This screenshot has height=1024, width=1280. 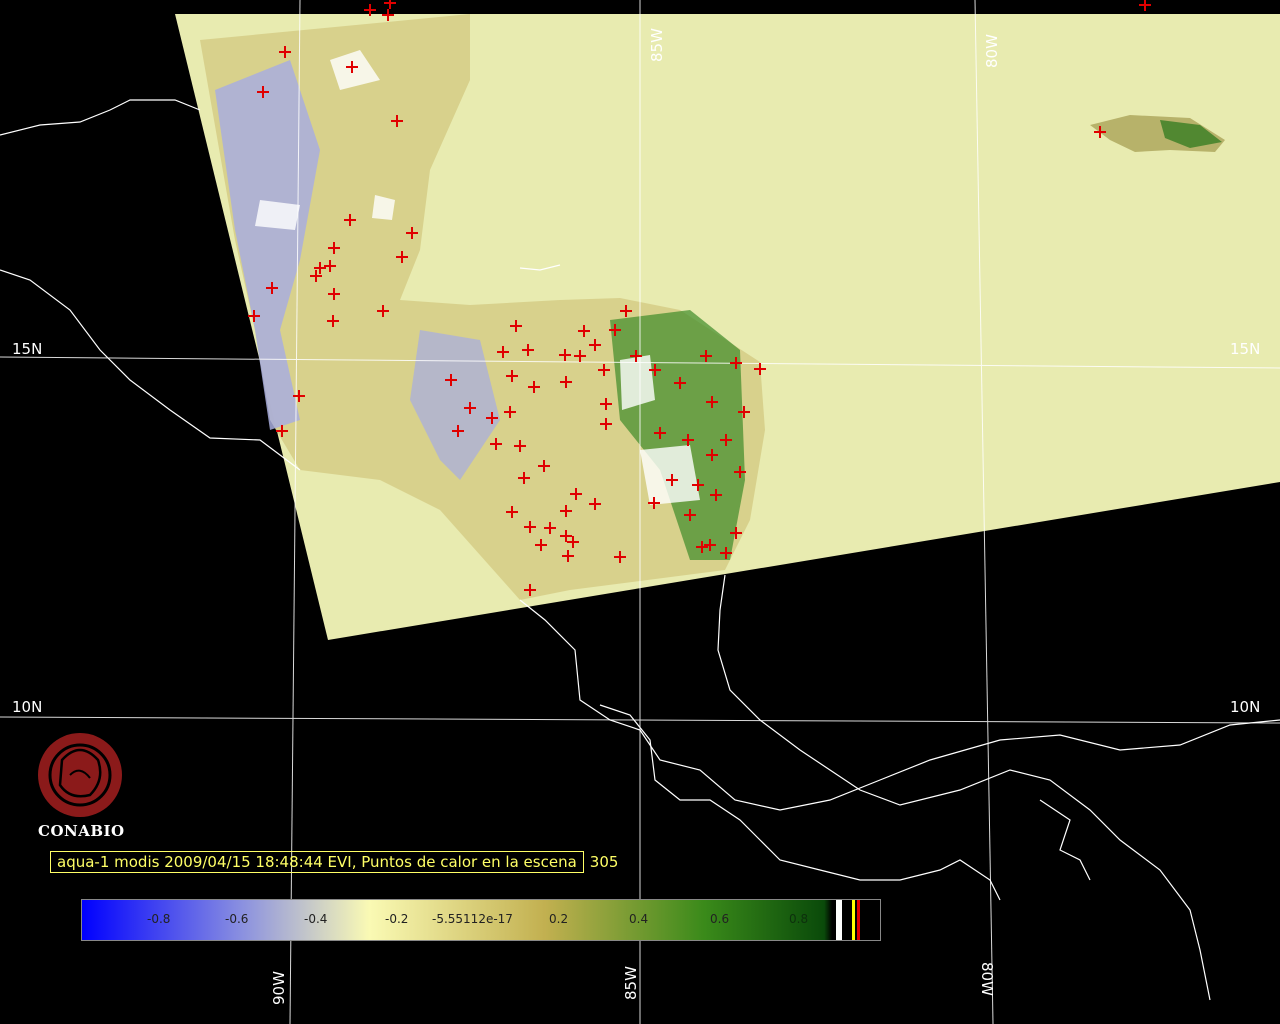 What do you see at coordinates (81, 831) in the screenshot?
I see `logo-text: CONABIO` at bounding box center [81, 831].